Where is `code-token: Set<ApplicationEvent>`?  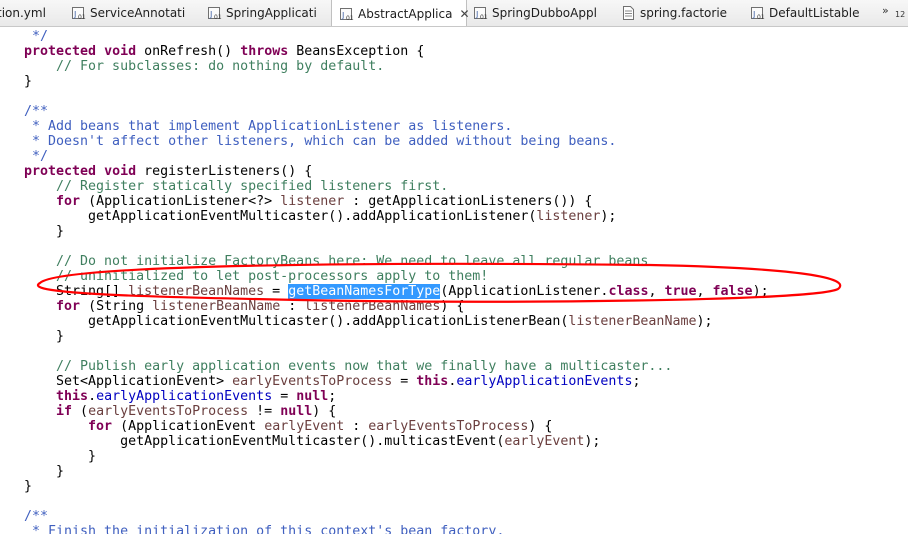
code-token: Set<ApplicationEvent> is located at coordinates (128, 381).